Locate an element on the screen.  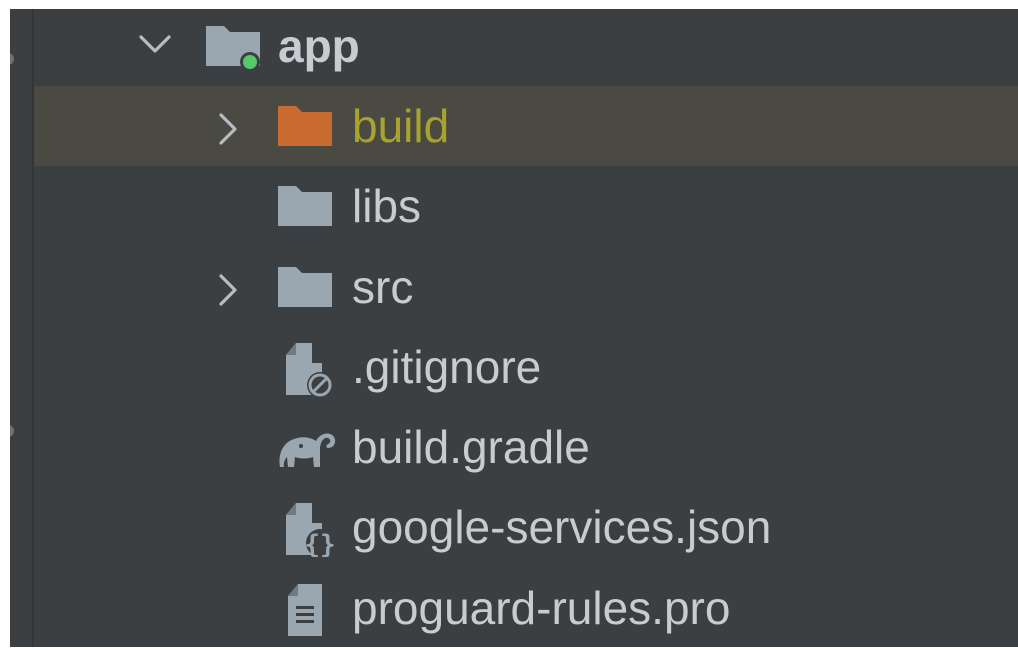
tree-node-gitignore: .gitignore is located at coordinates (526, 367).